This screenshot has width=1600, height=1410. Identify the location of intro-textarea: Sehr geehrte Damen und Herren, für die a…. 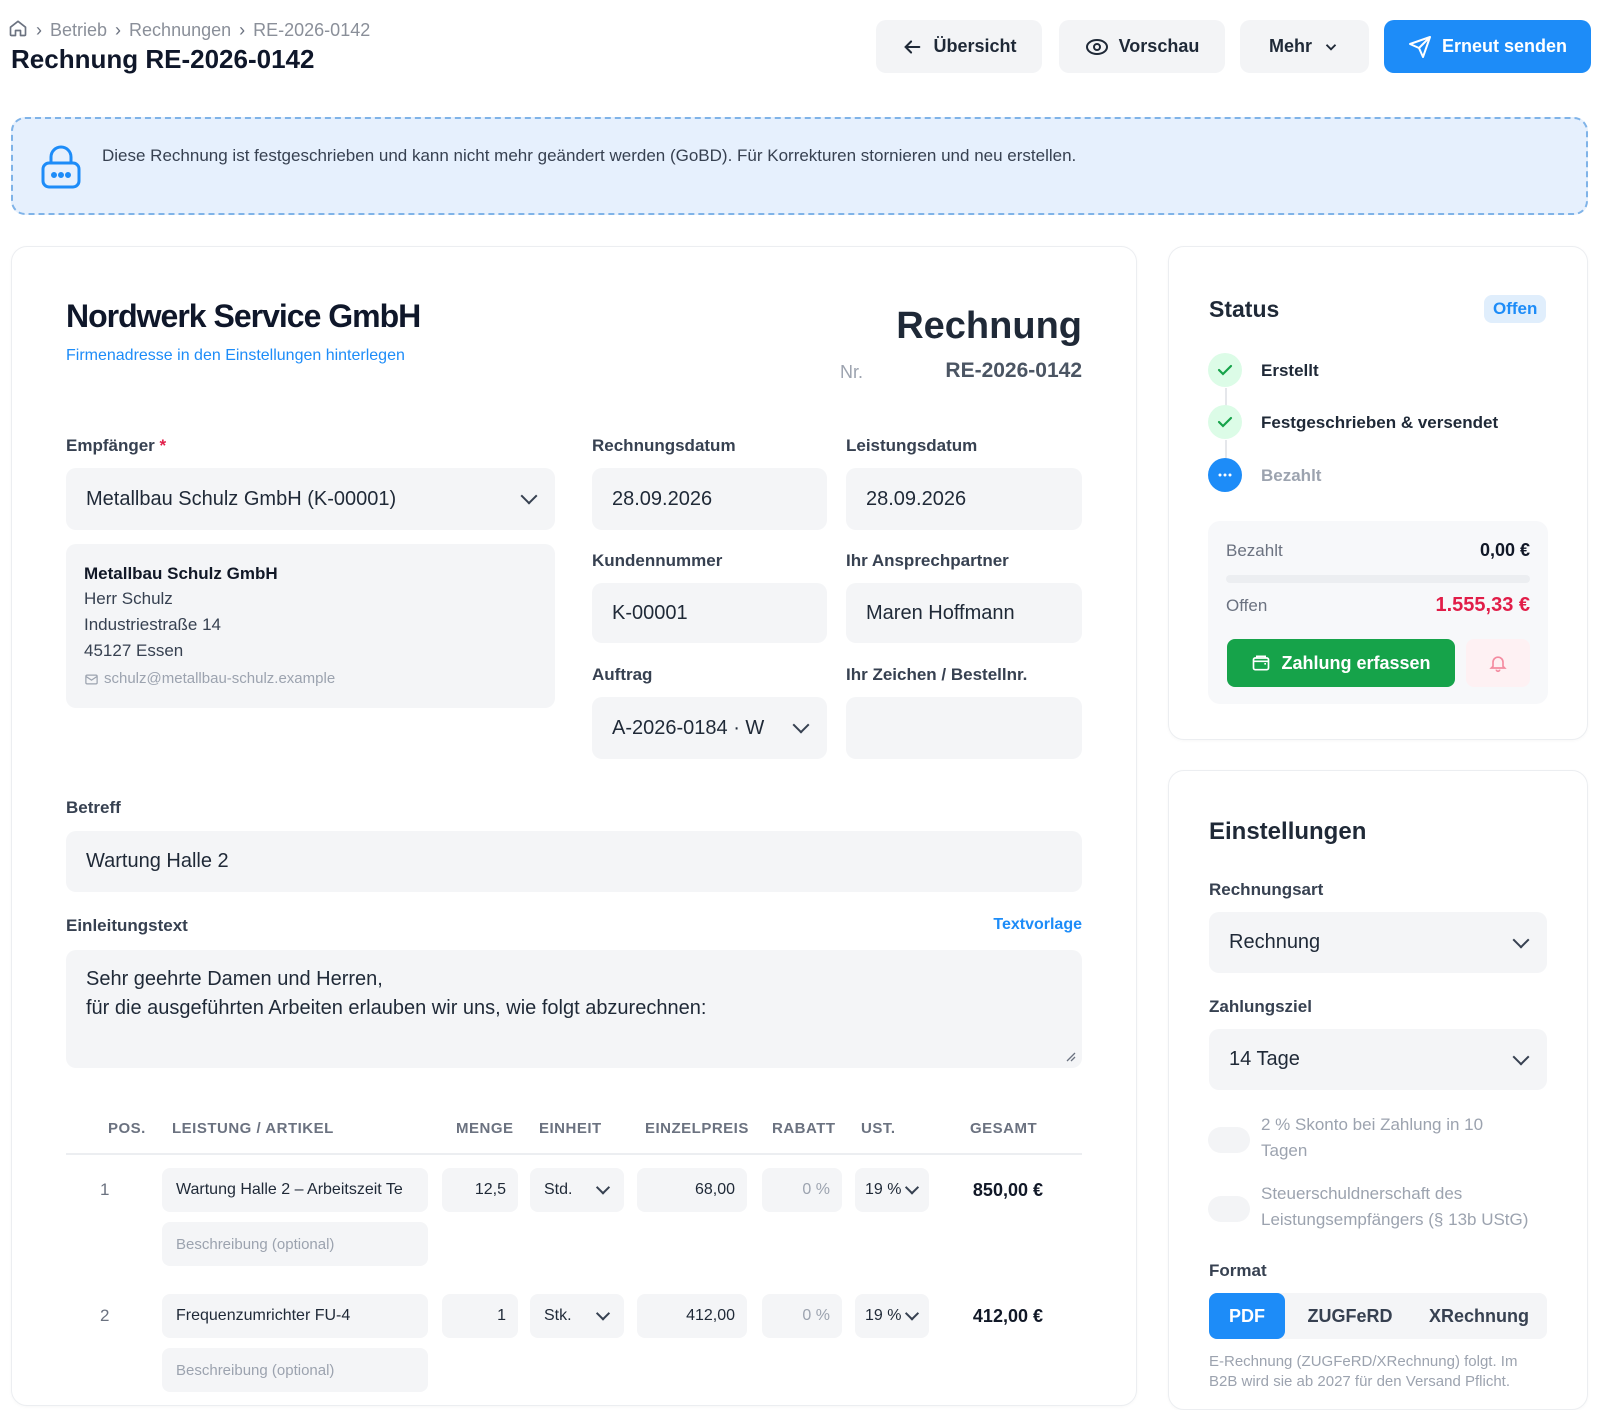
(574, 1009).